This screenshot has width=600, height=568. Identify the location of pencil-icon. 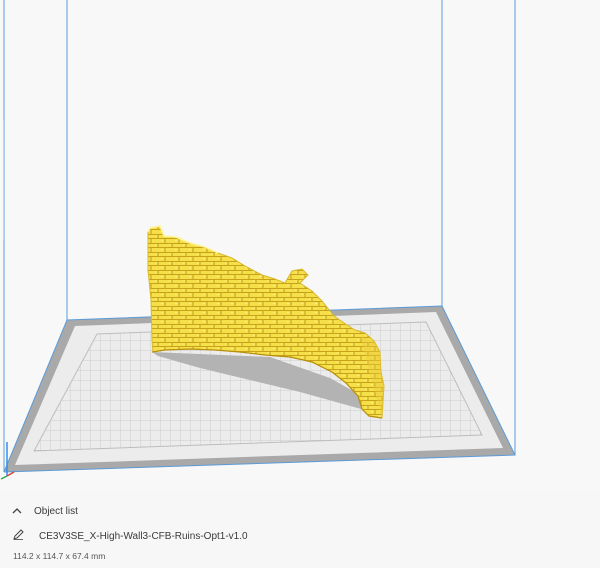
(20, 536).